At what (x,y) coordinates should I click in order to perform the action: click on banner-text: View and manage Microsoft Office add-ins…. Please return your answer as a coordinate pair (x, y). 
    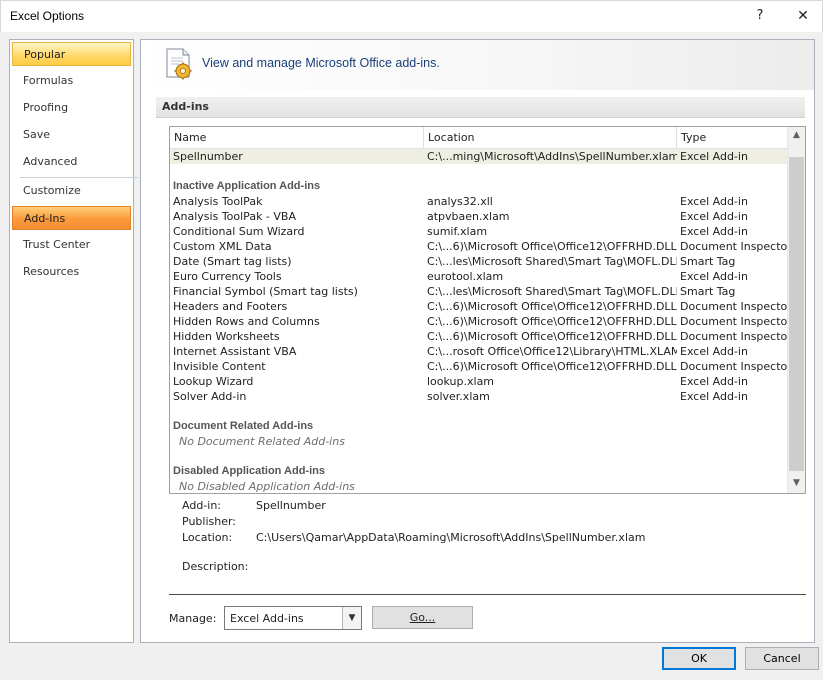
    Looking at the image, I should click on (321, 63).